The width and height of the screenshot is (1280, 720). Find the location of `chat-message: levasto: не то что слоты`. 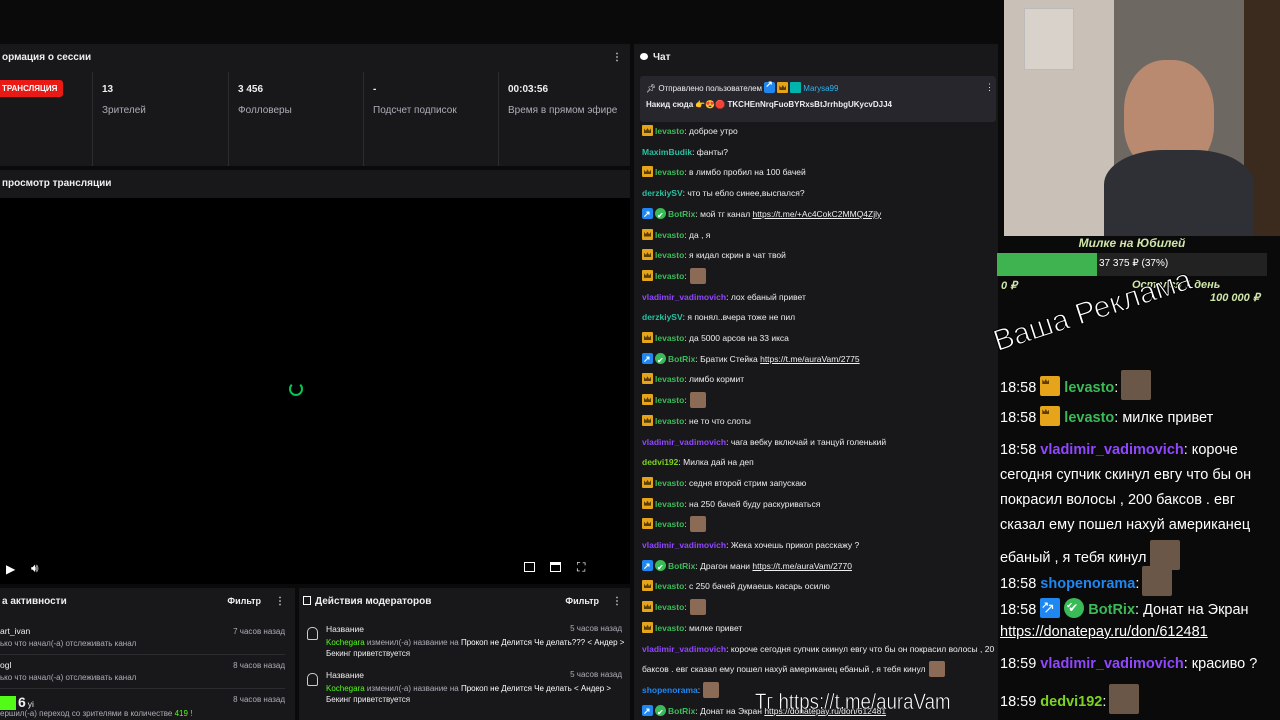

chat-message: levasto: не то что слоты is located at coordinates (818, 421).